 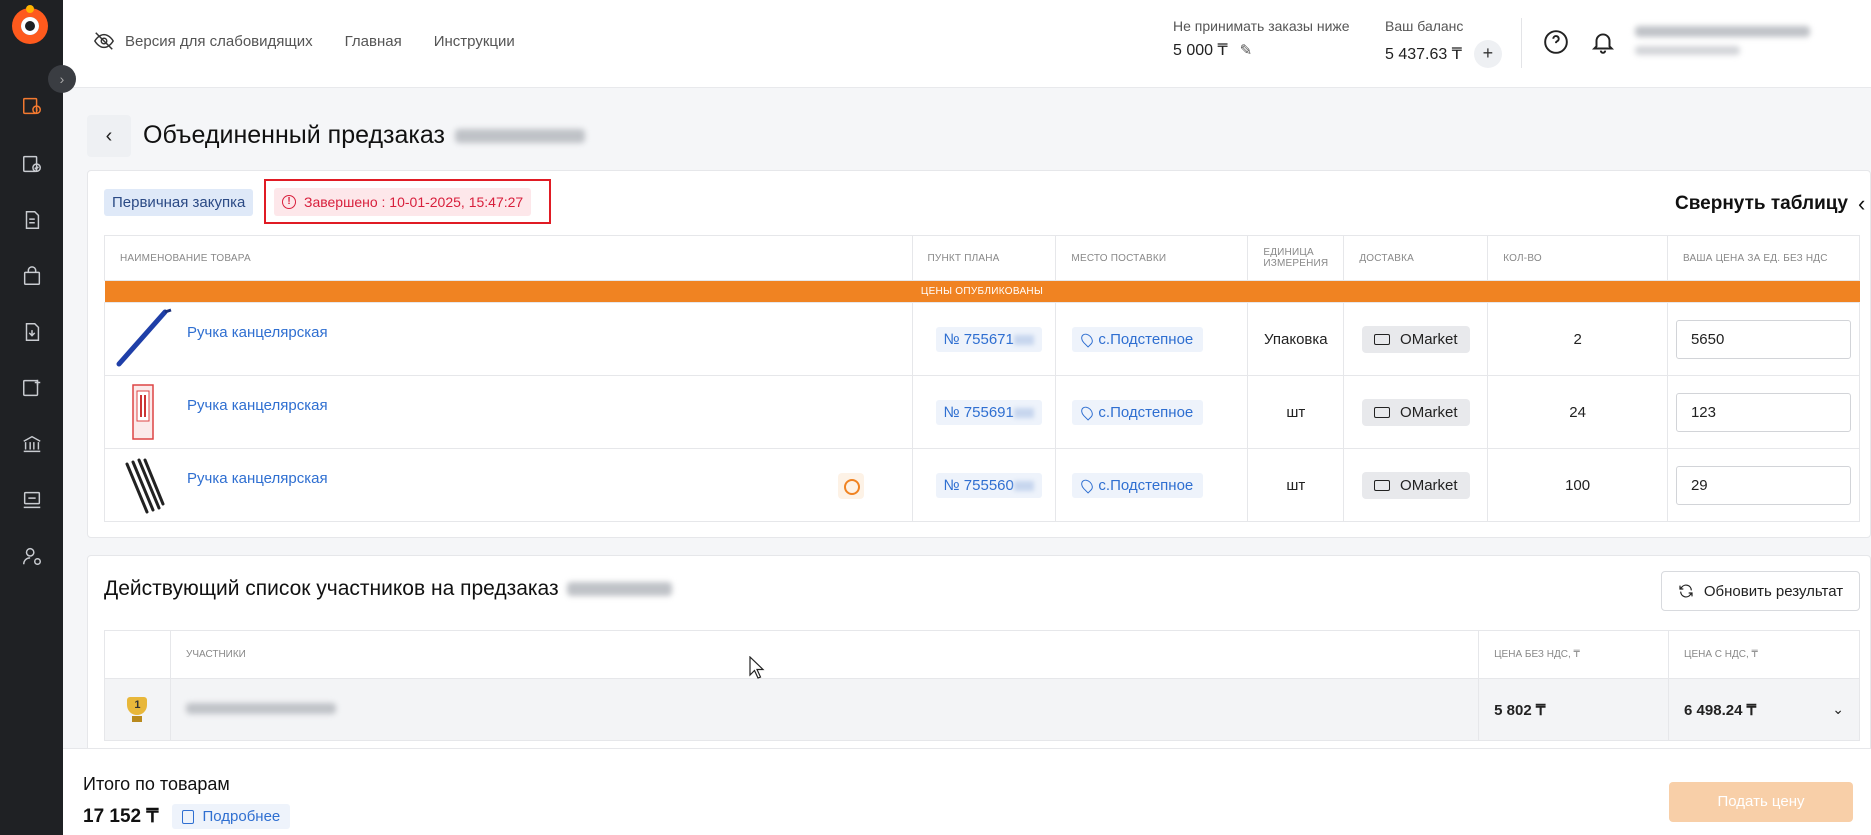 What do you see at coordinates (156, 784) in the screenshot?
I see `total-label: Итого по товарам` at bounding box center [156, 784].